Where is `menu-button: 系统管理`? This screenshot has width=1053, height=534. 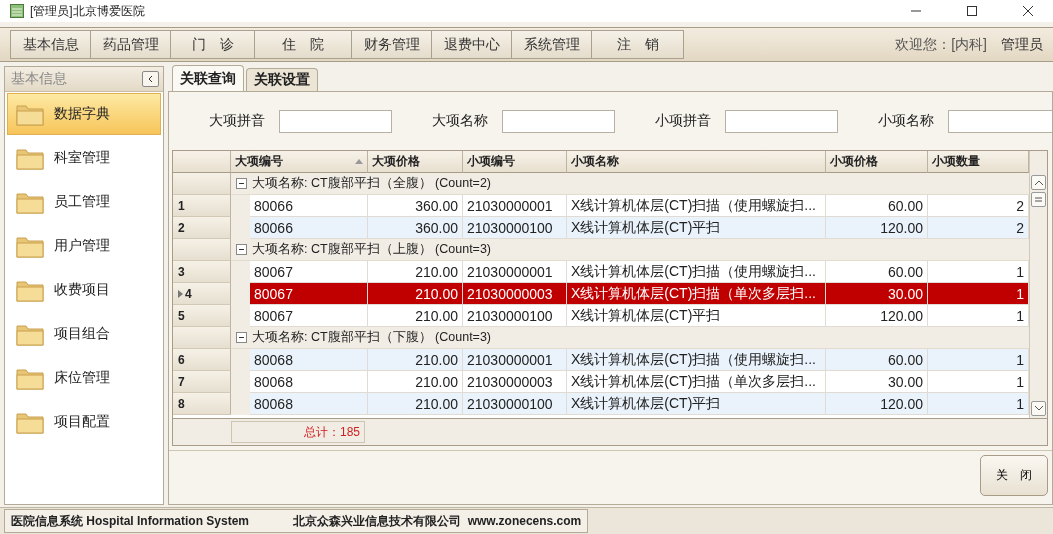
menu-button: 系统管理 is located at coordinates (552, 44).